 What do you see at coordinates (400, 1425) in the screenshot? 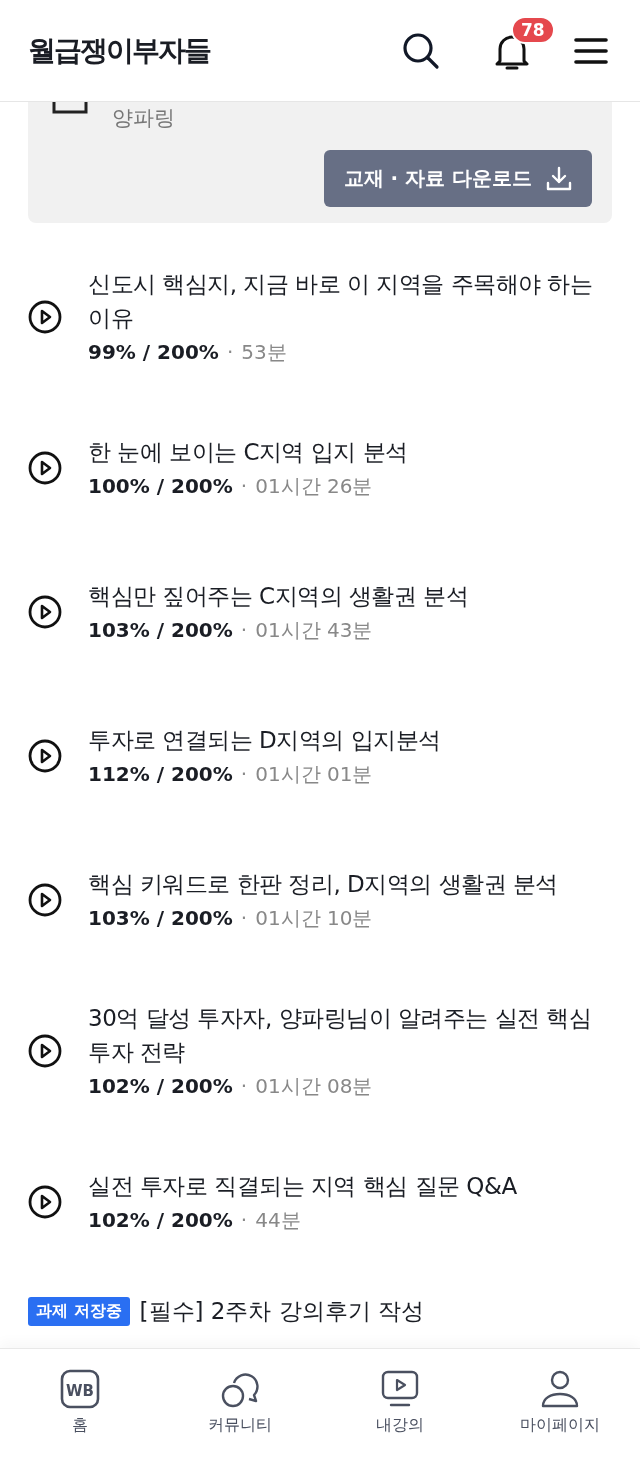
I see `nav-tab: 내강의` at bounding box center [400, 1425].